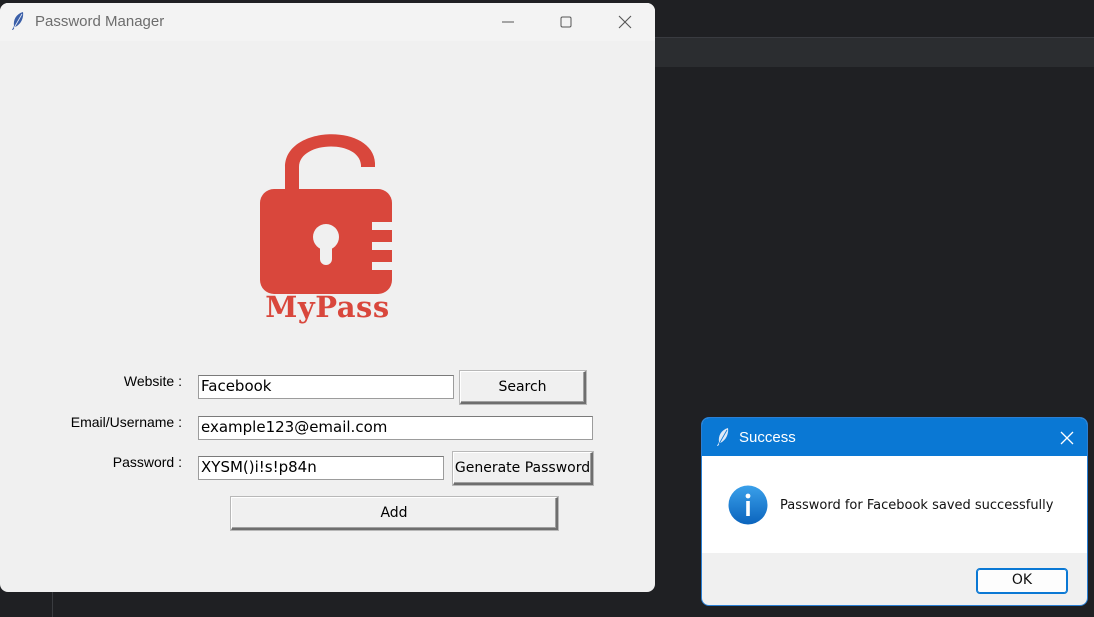 The width and height of the screenshot is (1094, 617). What do you see at coordinates (321, 468) in the screenshot?
I see `password-input: XYSM()i!s!p84n` at bounding box center [321, 468].